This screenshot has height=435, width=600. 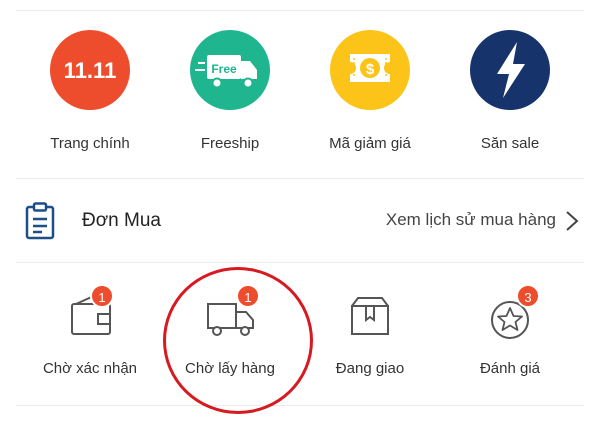 I want to click on dollar-voucher-icon: $, so click(x=370, y=70).